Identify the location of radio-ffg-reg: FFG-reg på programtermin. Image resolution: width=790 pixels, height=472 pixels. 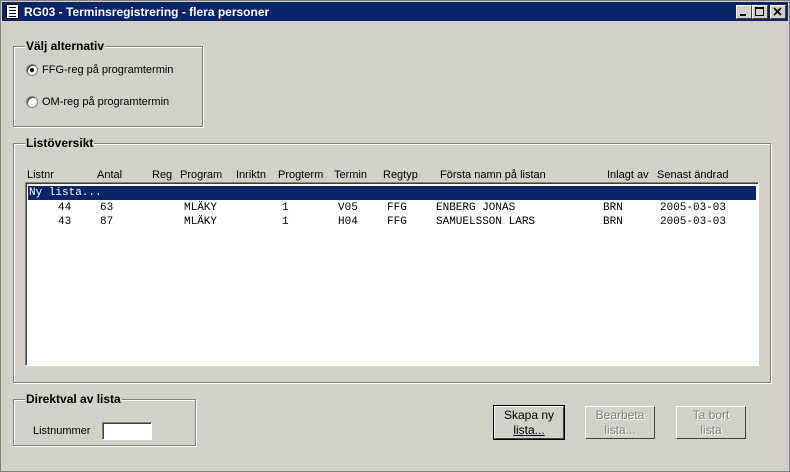
(99, 70).